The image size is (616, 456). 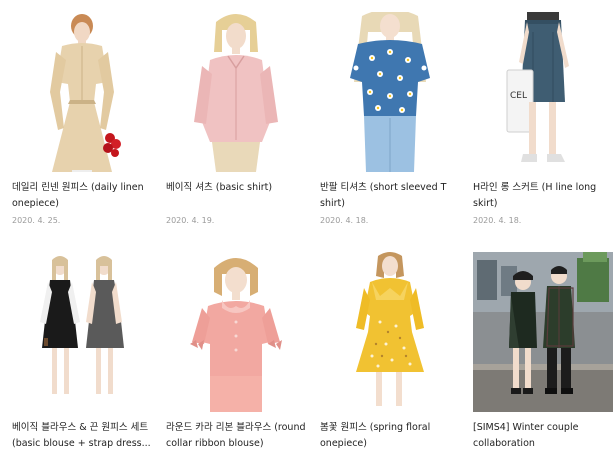 I want to click on daisy-tshirt-image, so click(x=390, y=92).